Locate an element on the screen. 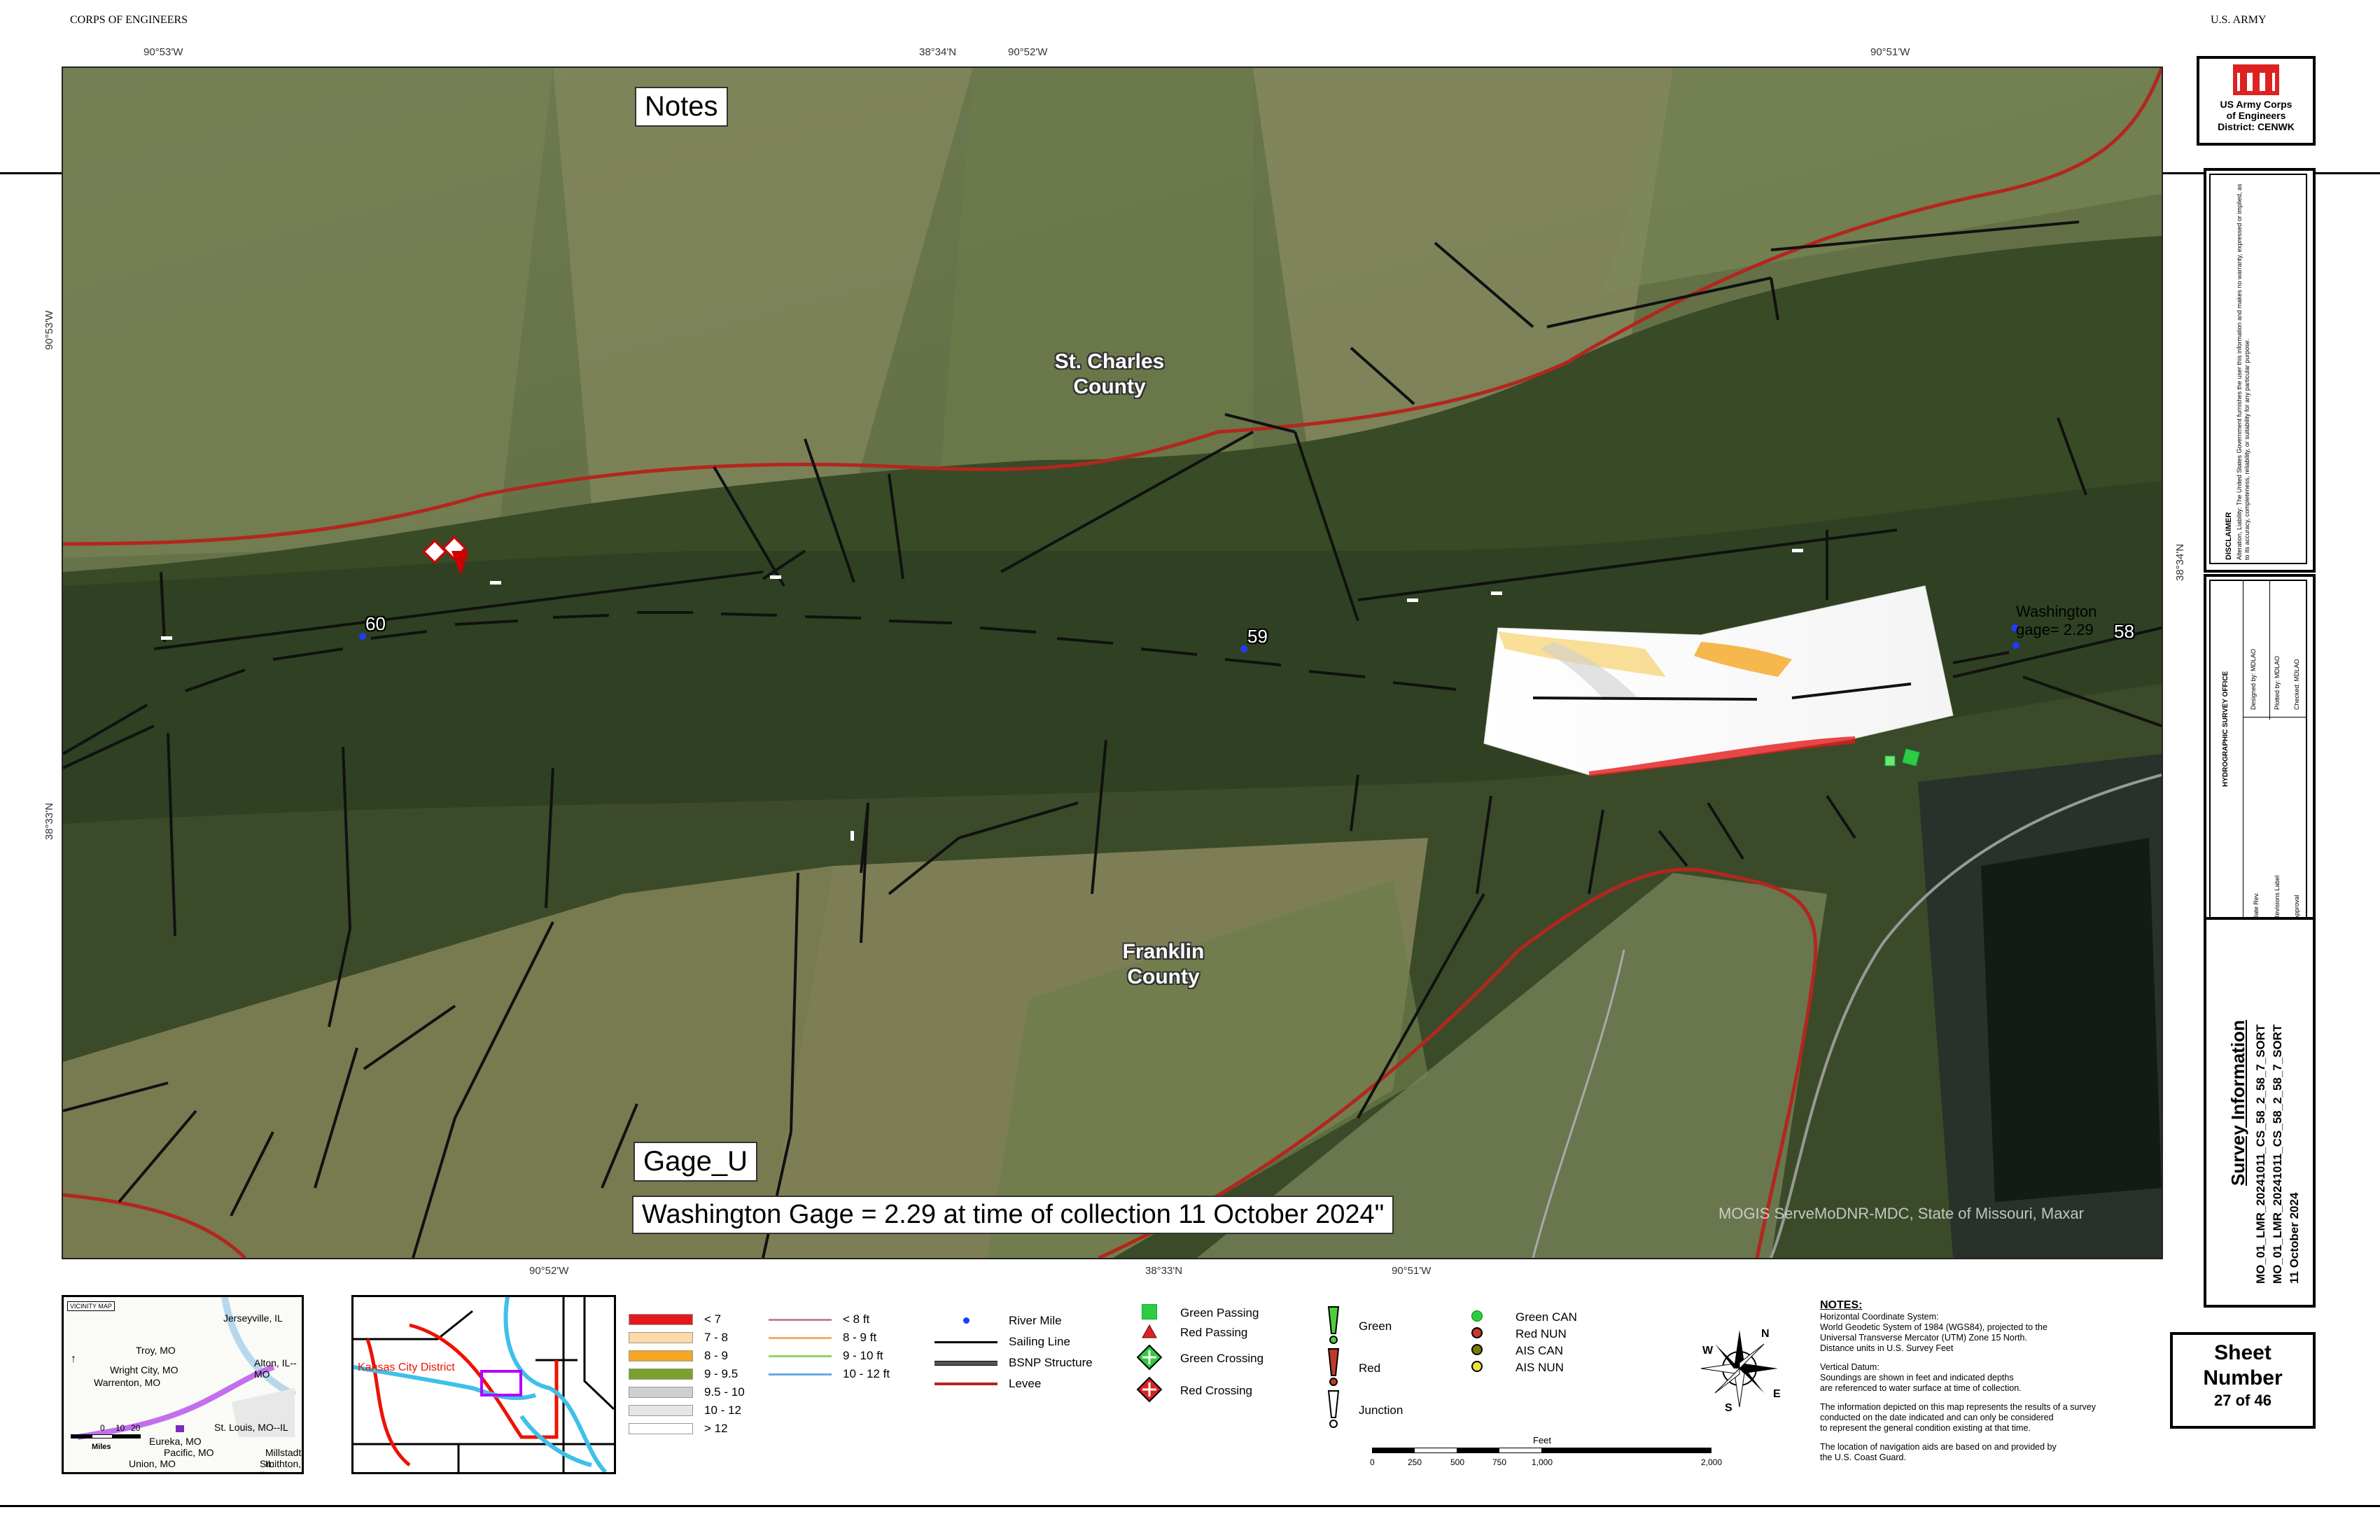  notes-line-1: Horizontal Coordinate System: is located at coordinates (1879, 1317).